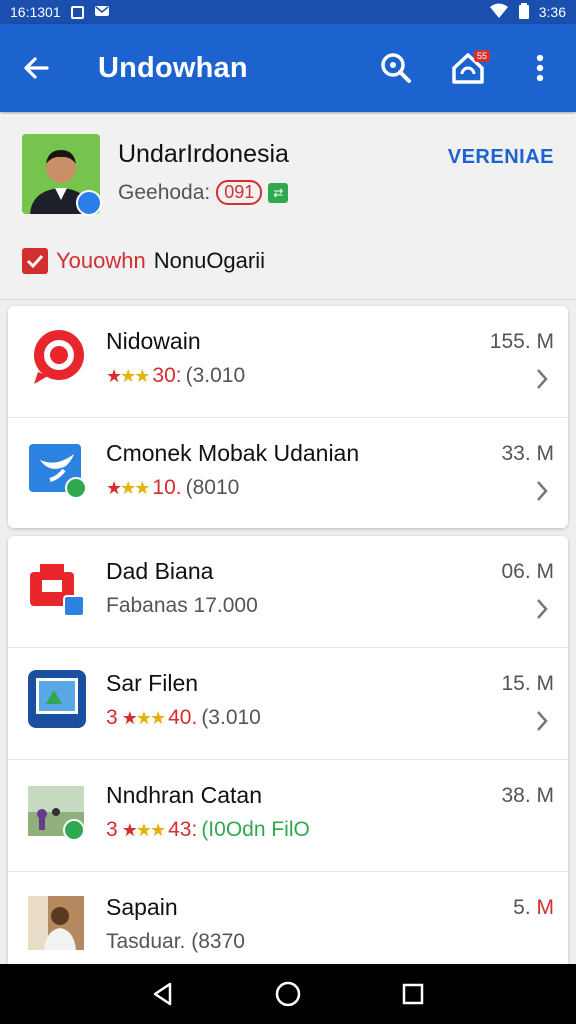 The height and width of the screenshot is (1024, 576). What do you see at coordinates (142, 907) in the screenshot?
I see `app-name: Sapain` at bounding box center [142, 907].